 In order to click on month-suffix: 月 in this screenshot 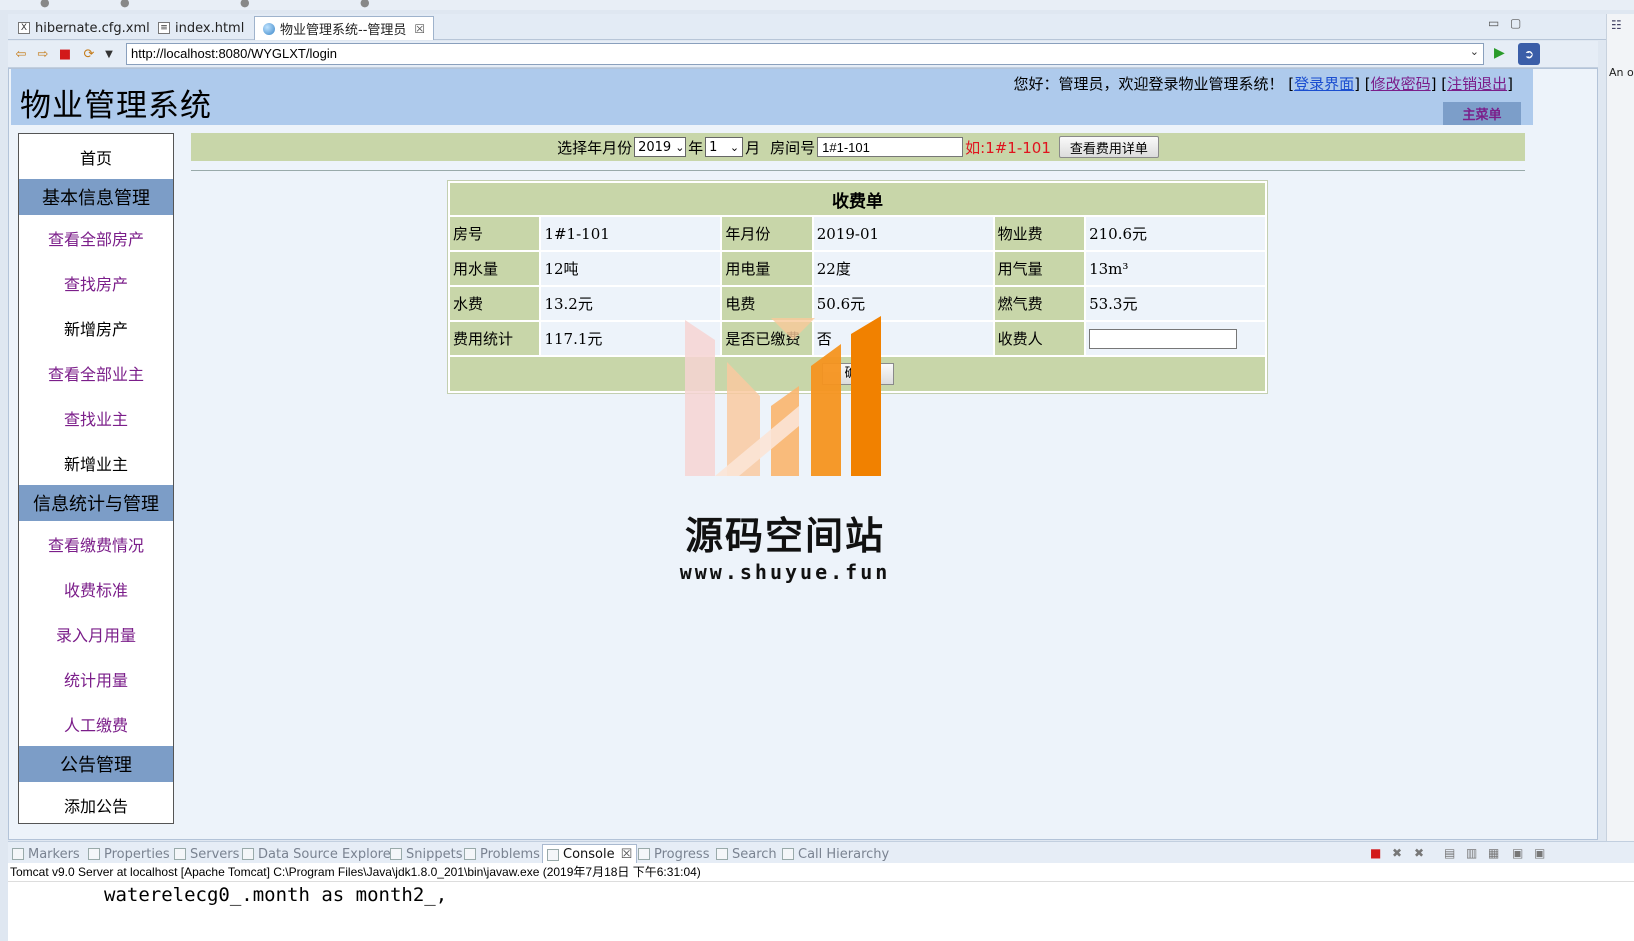, I will do `click(753, 147)`.